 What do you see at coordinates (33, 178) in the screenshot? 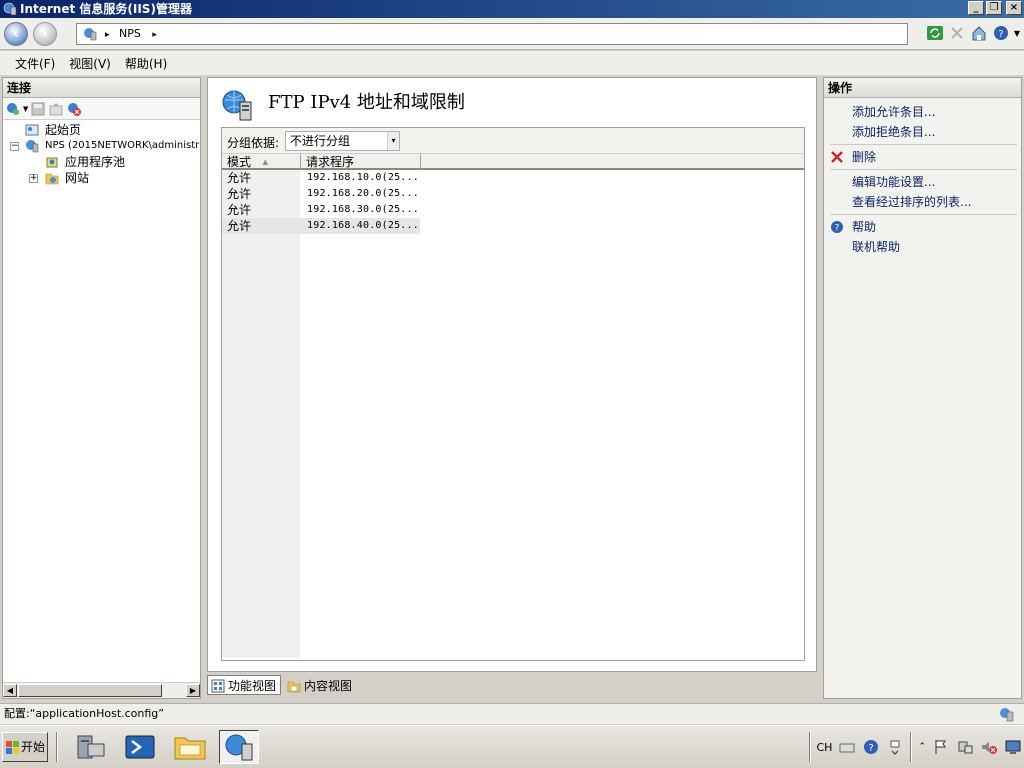
I see `expand-toggle: +` at bounding box center [33, 178].